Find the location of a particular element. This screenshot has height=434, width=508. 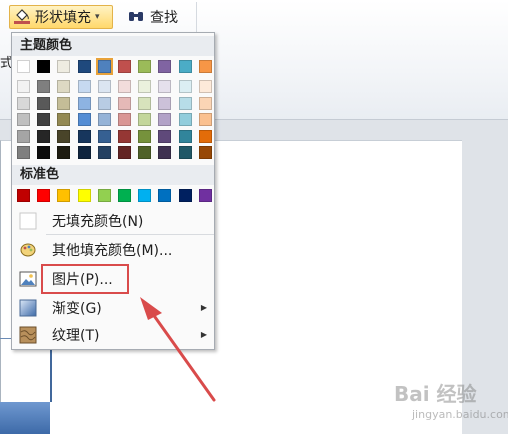

watermark-logo: Bai 经验 is located at coordinates (435, 394).